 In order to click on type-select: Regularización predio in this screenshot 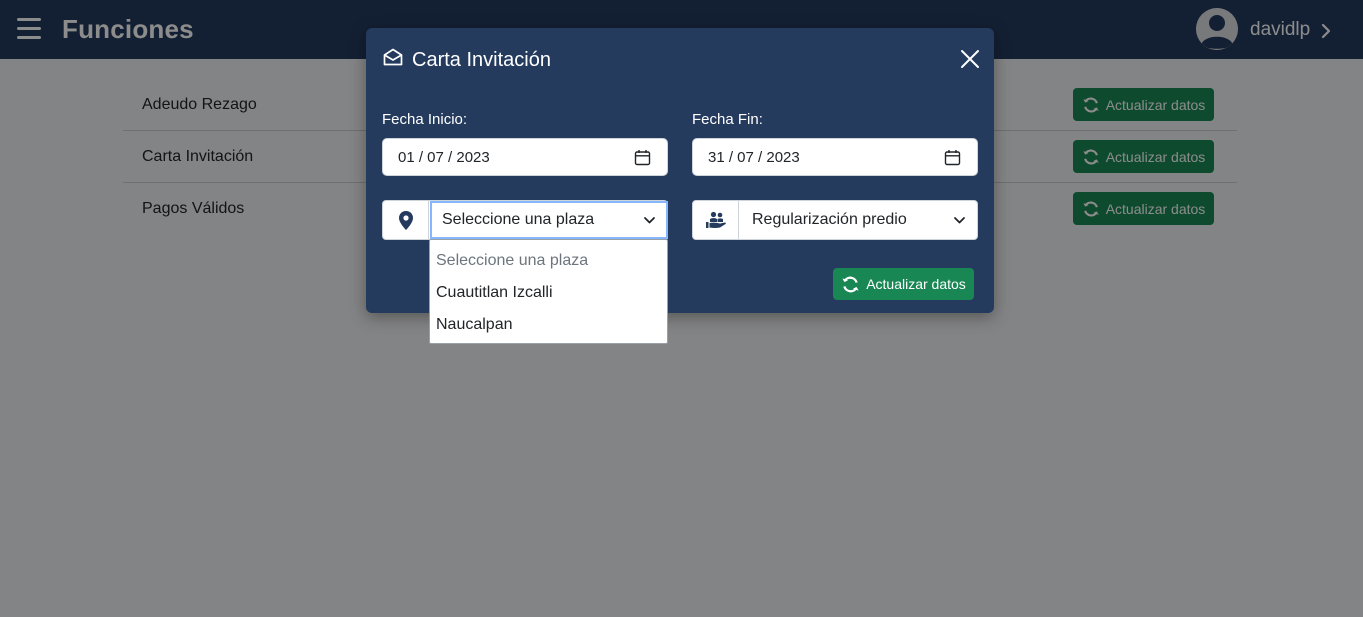, I will do `click(859, 220)`.